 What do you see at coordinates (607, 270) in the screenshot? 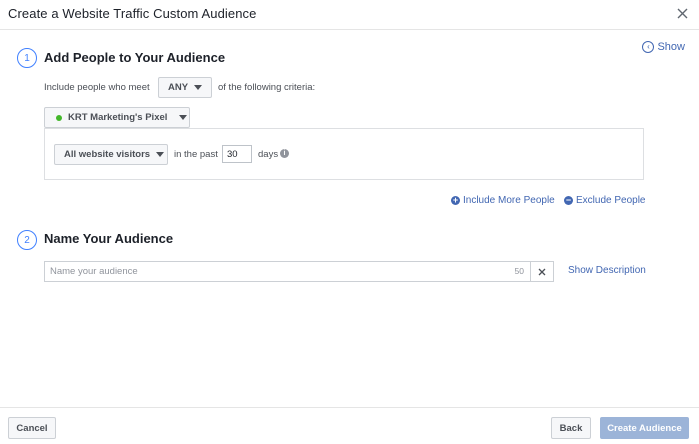
I see `show-description-link: Show Description` at bounding box center [607, 270].